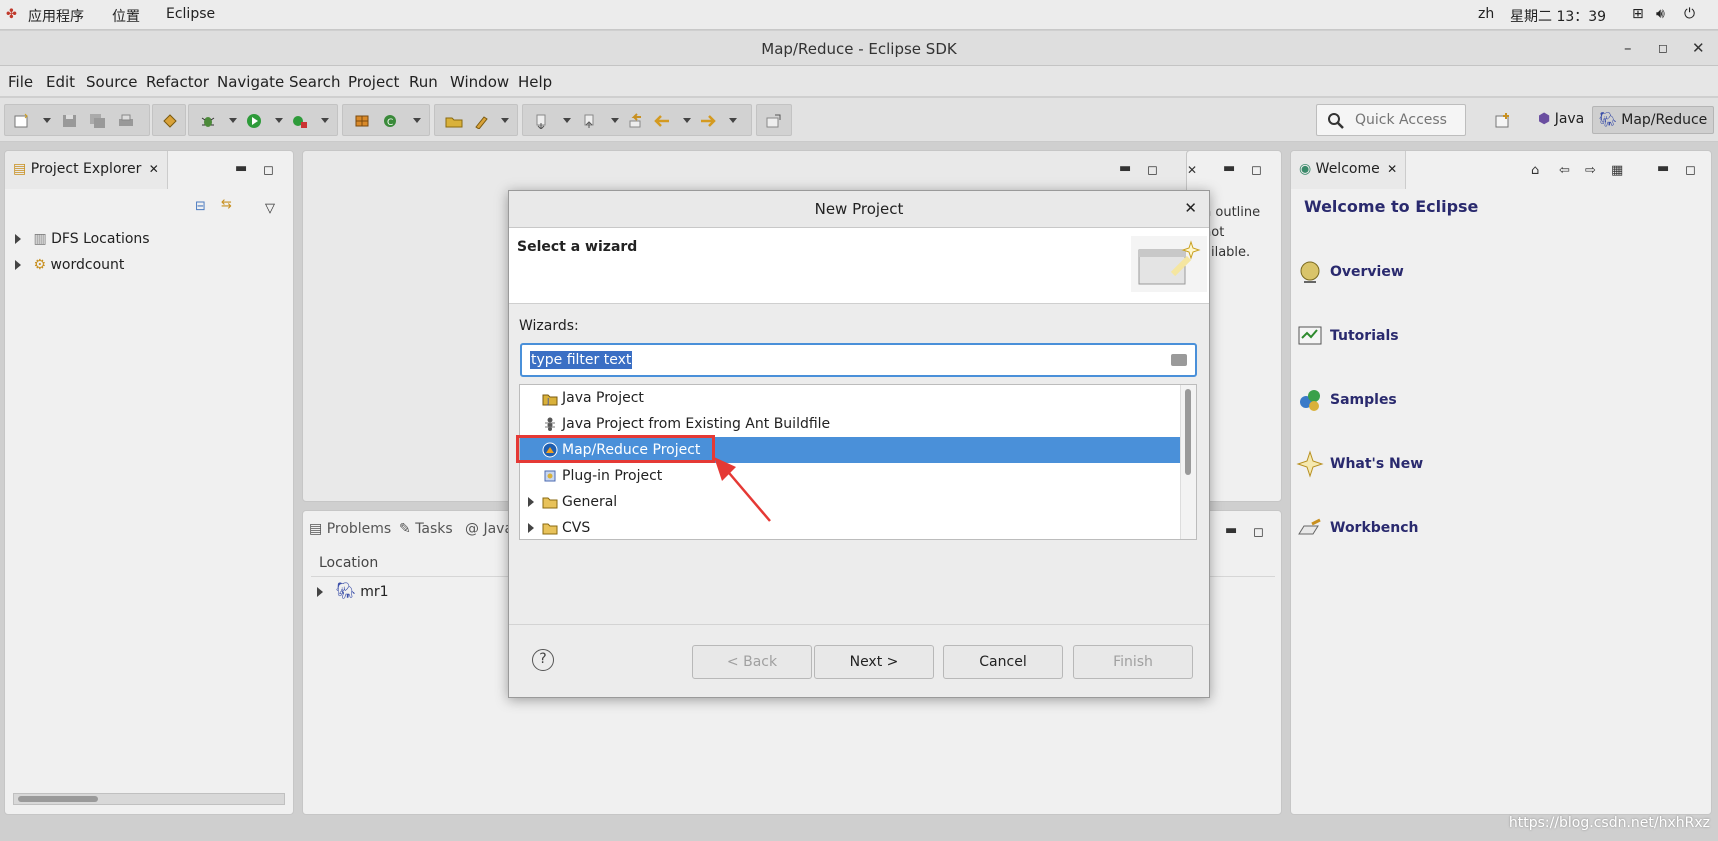  What do you see at coordinates (1663, 48) in the screenshot?
I see `maximize-icon: ◻` at bounding box center [1663, 48].